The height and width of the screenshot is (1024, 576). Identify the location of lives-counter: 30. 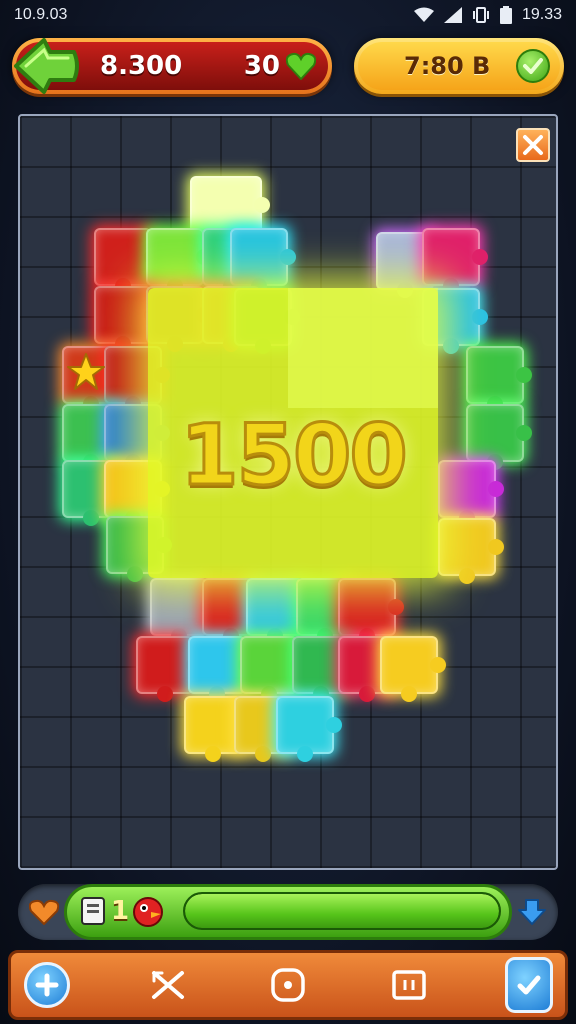
(280, 66).